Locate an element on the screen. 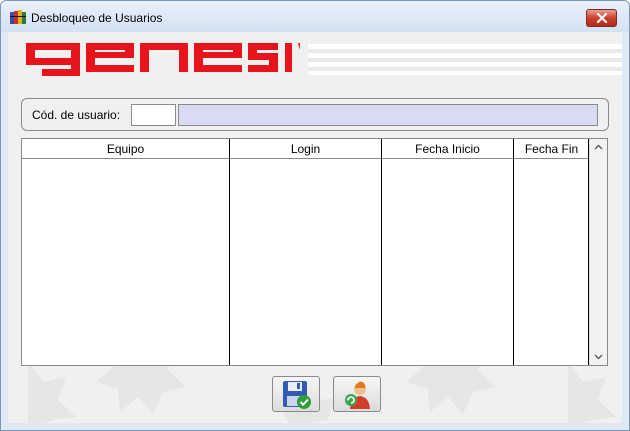  window-title: Desbloqueo de Usuarios is located at coordinates (97, 18).